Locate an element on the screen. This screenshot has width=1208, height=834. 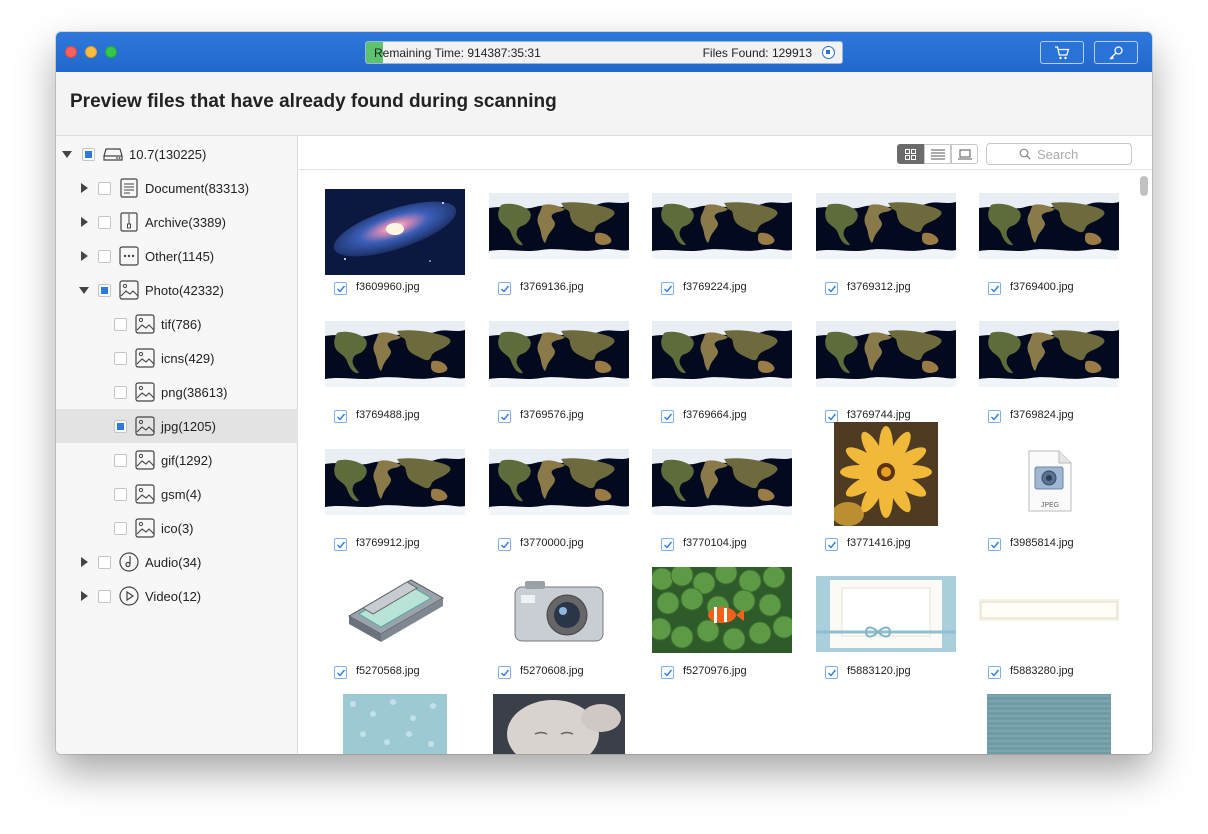
file-thumbnail-item: f3769664.jpg is located at coordinates (722, 368).